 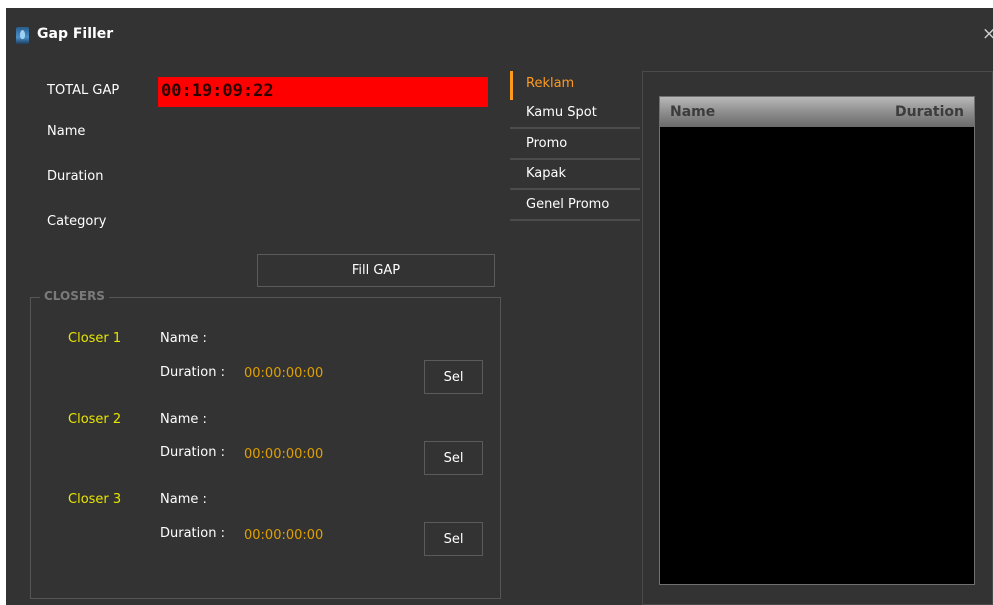 What do you see at coordinates (987, 34) in the screenshot?
I see `close-icon: ×` at bounding box center [987, 34].